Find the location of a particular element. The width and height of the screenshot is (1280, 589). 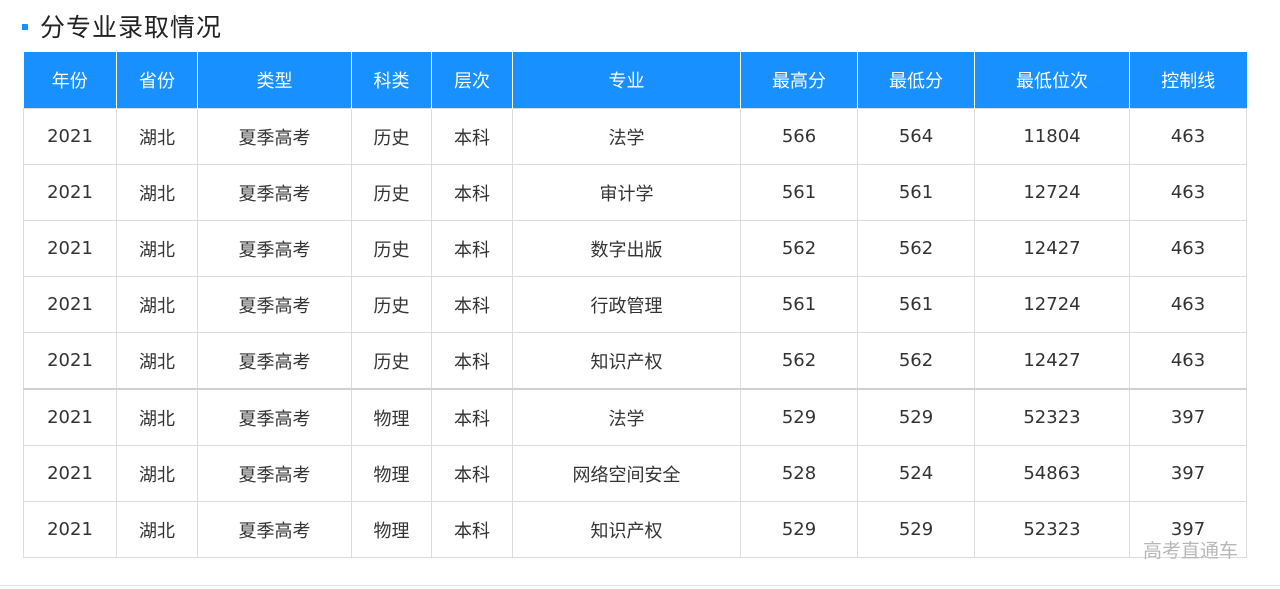

table-row: 2021 湖北 夏季高考 历史 本科 数字出版 562 562 12427 463 is located at coordinates (635, 248).